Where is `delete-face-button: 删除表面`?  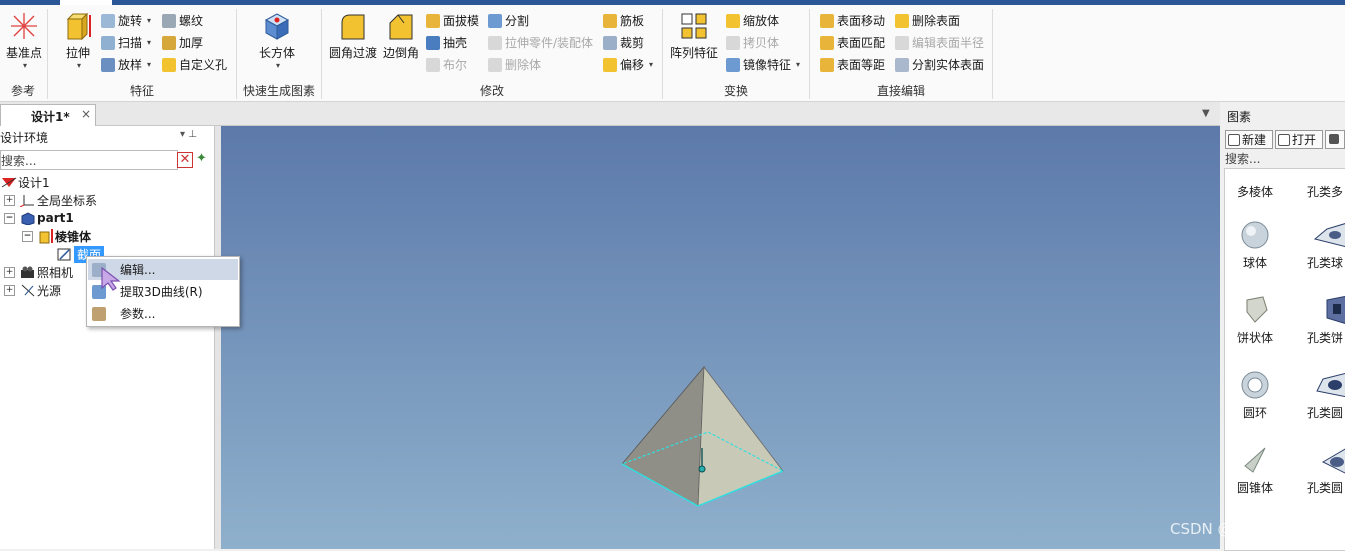
delete-face-button: 删除表面 is located at coordinates (927, 20).